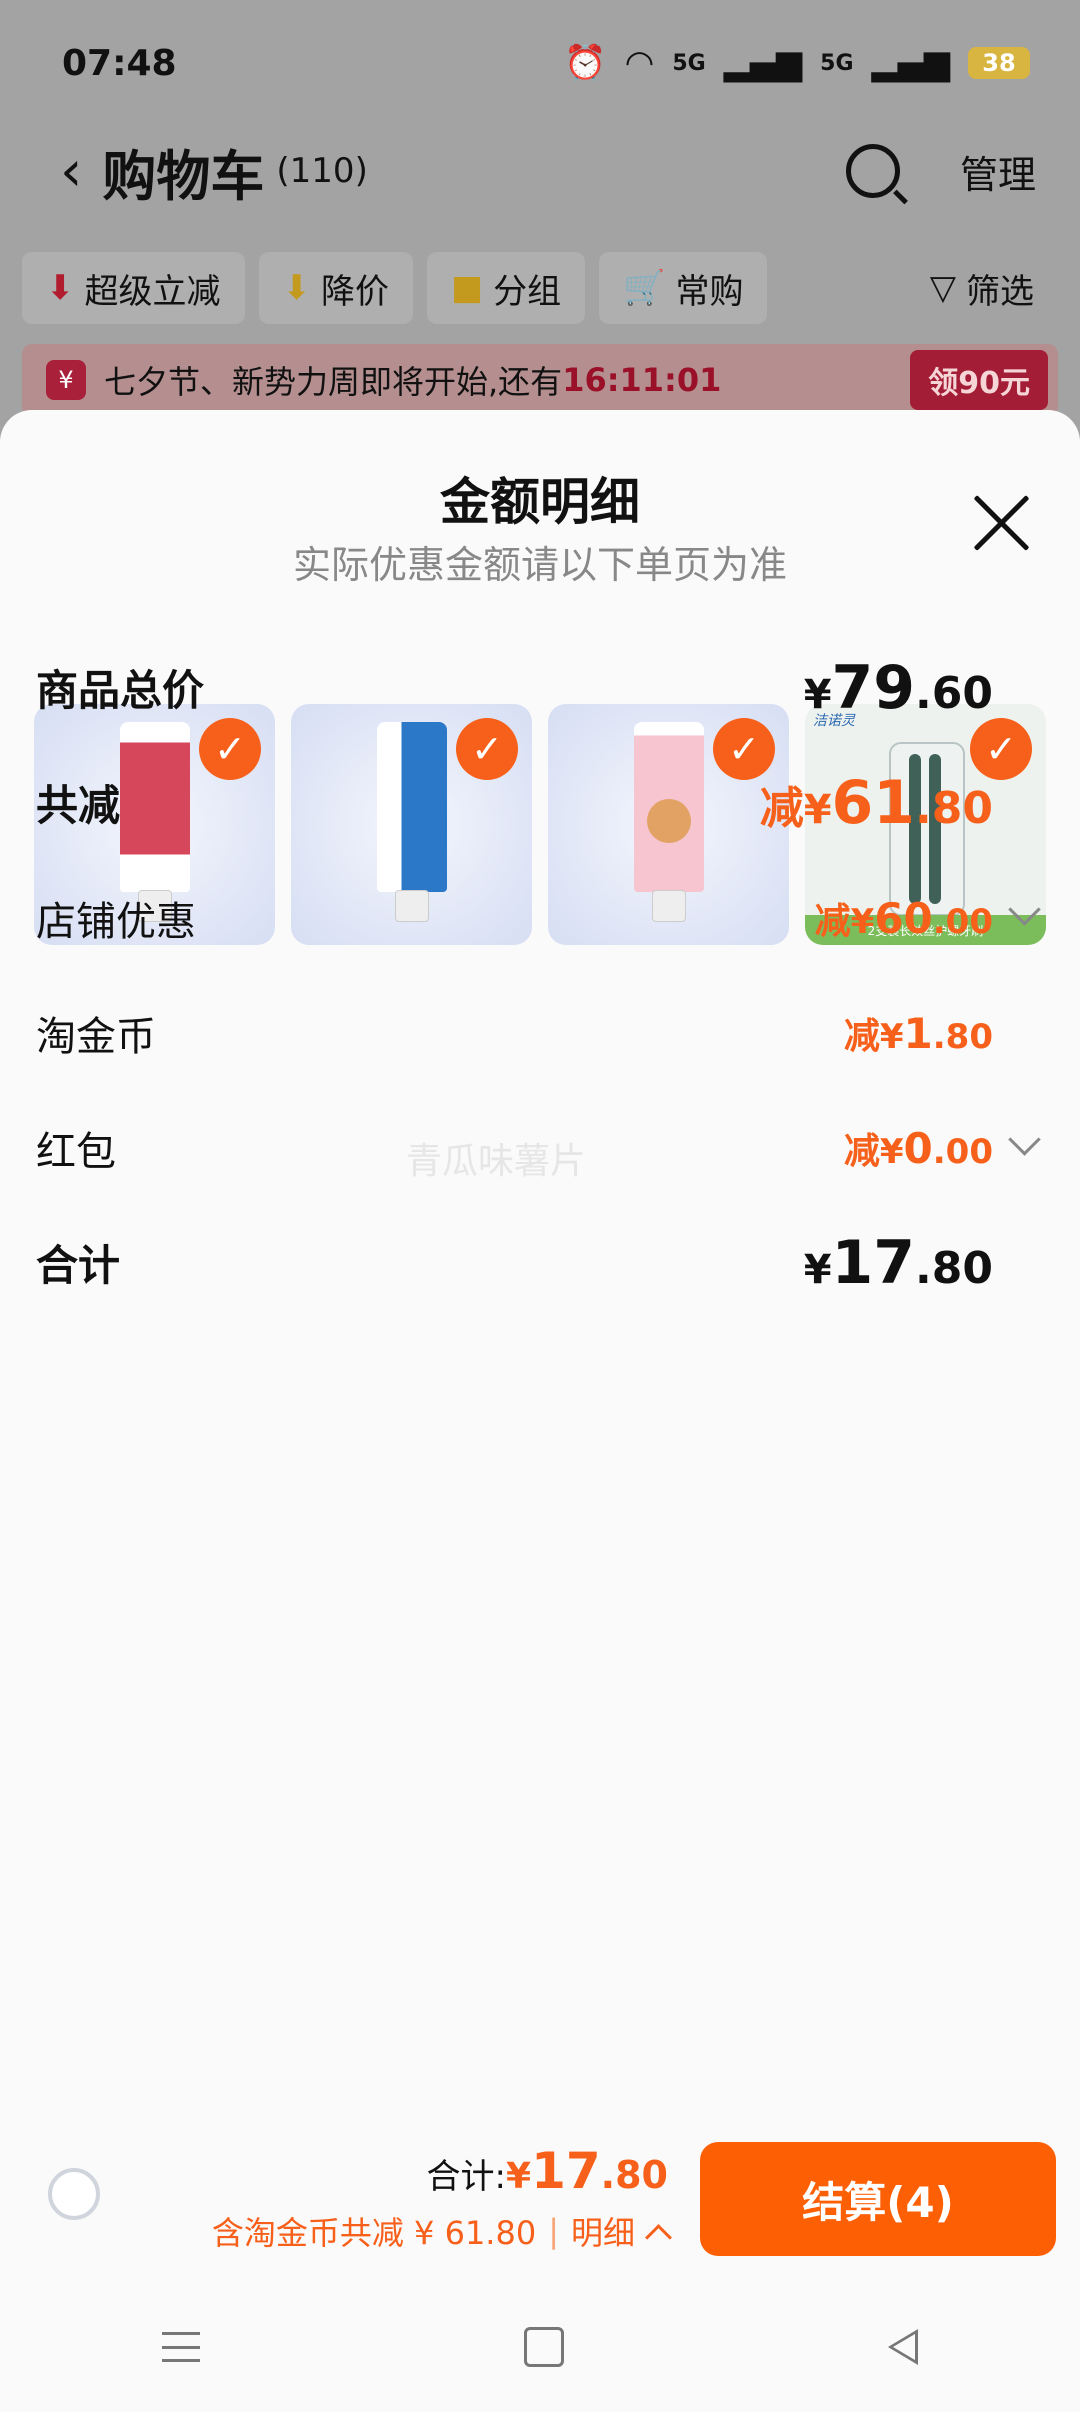  I want to click on chip-label: 常购, so click(709, 291).